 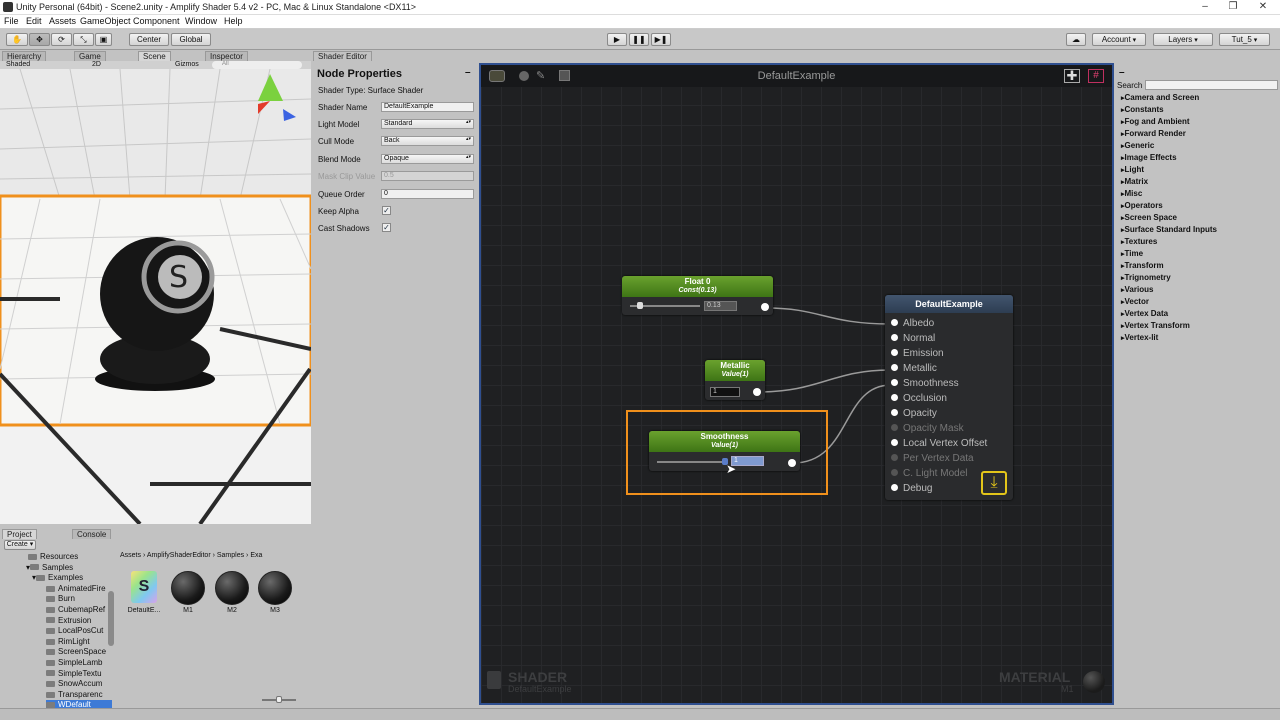 I want to click on category-generic: Generic, so click(x=1138, y=146).